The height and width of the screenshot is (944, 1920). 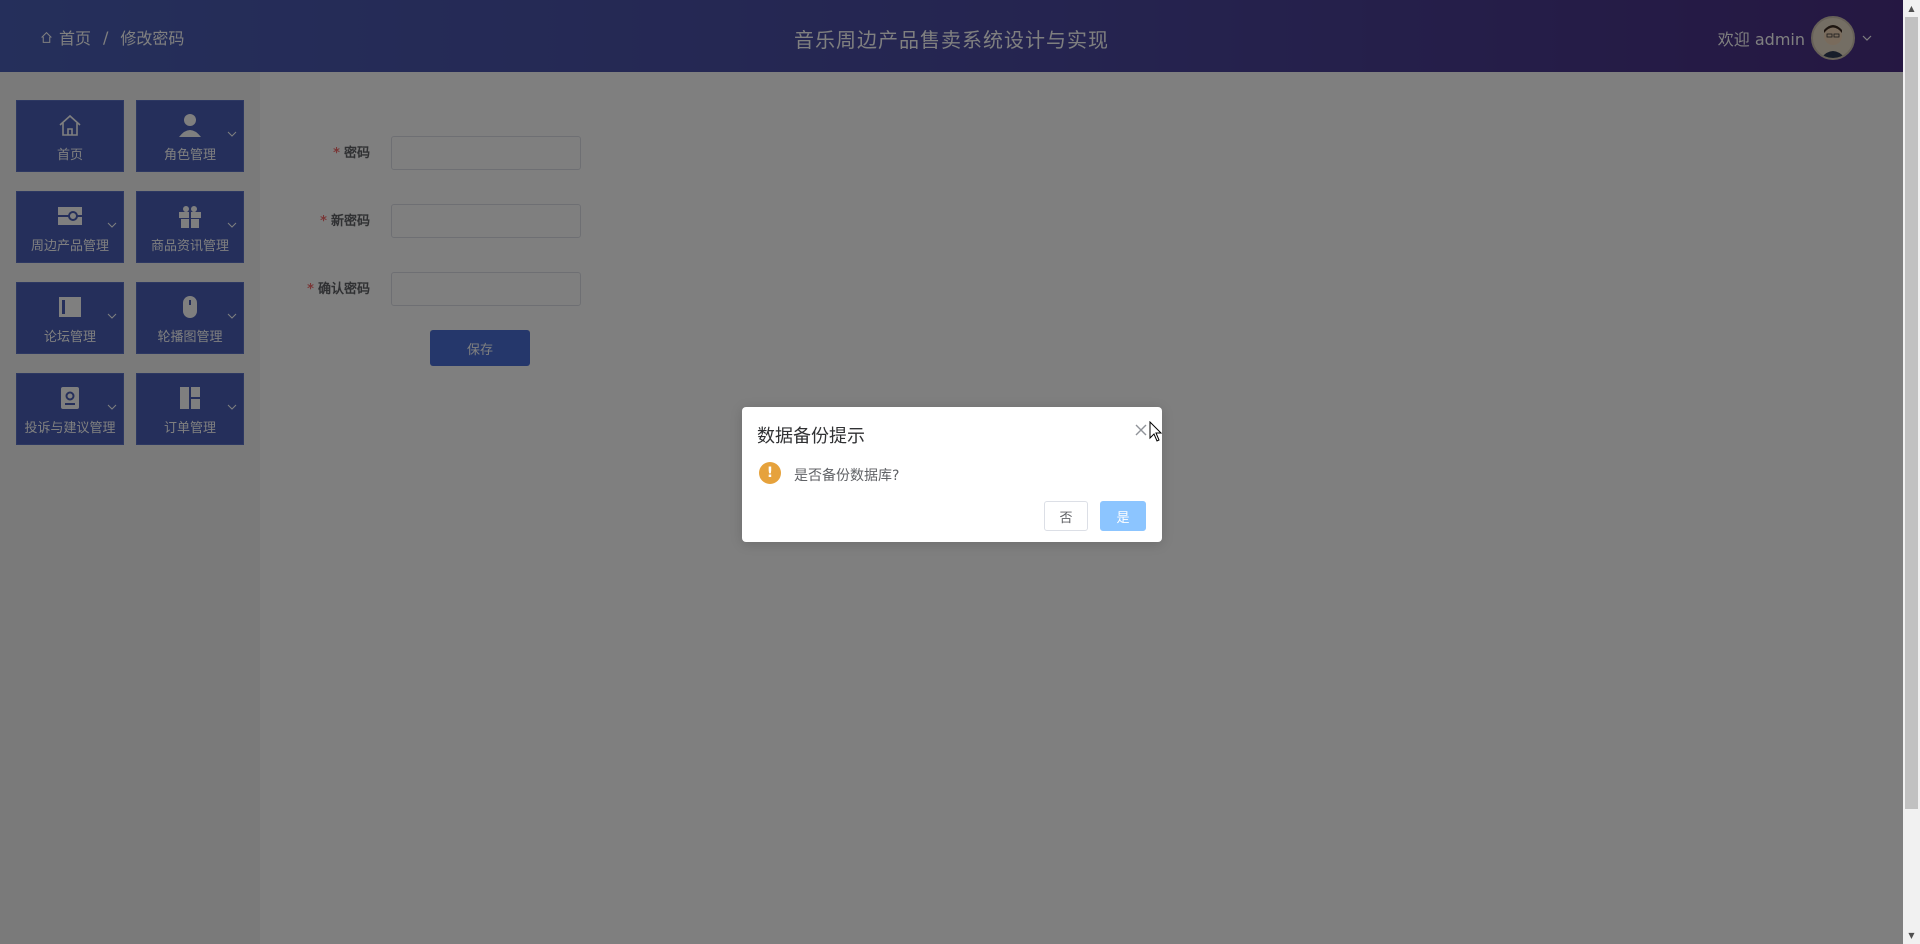 I want to click on page-scrollbar: ▲ ▼, so click(x=1911, y=472).